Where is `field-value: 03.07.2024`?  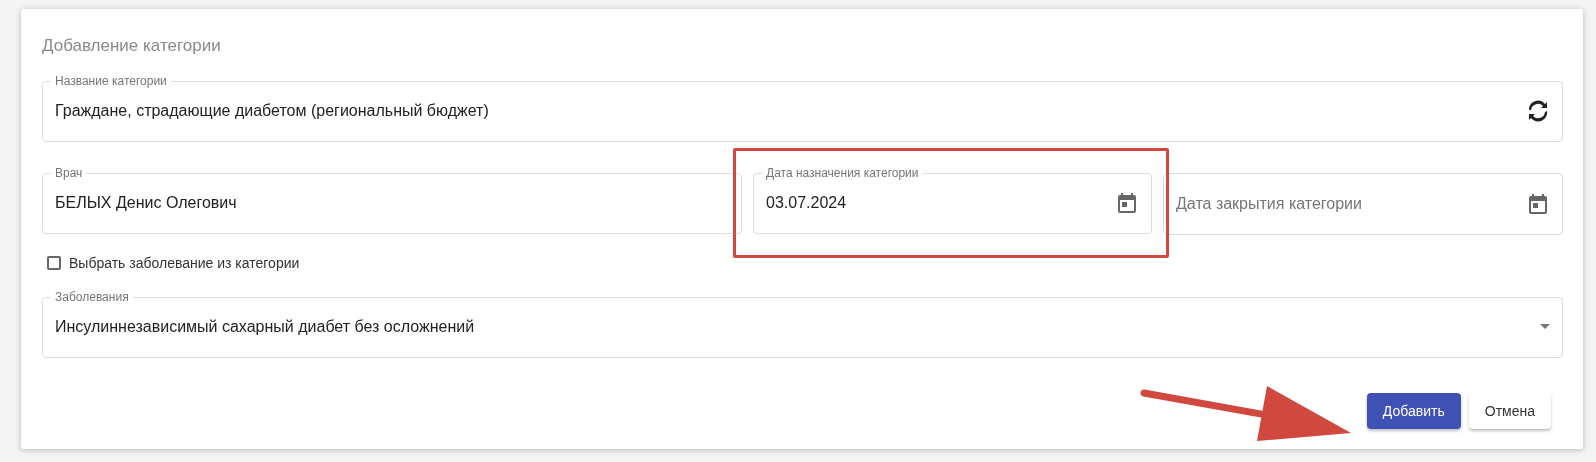 field-value: 03.07.2024 is located at coordinates (807, 202).